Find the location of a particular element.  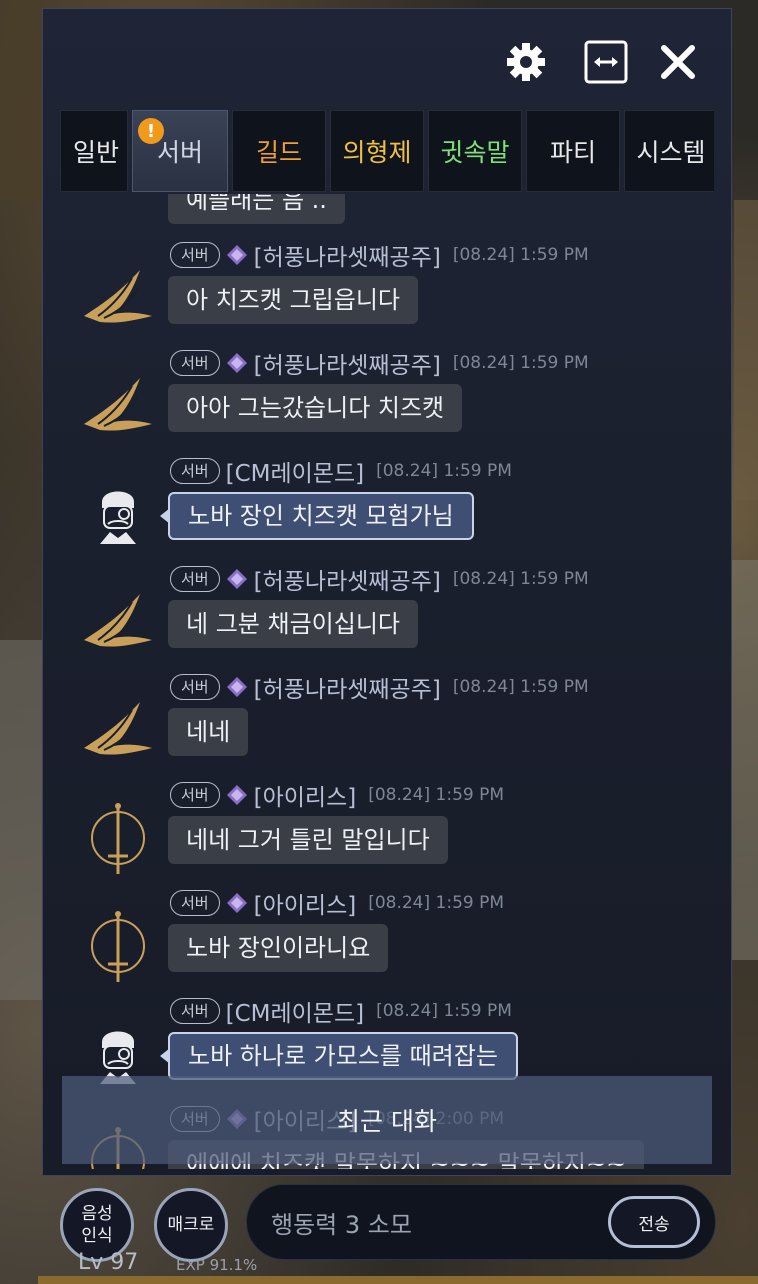

chat-message: 서버 [허풍나라셋째공주] [08.24] 1:59 PM 네 그분 채금이십니다 is located at coordinates (387, 618).